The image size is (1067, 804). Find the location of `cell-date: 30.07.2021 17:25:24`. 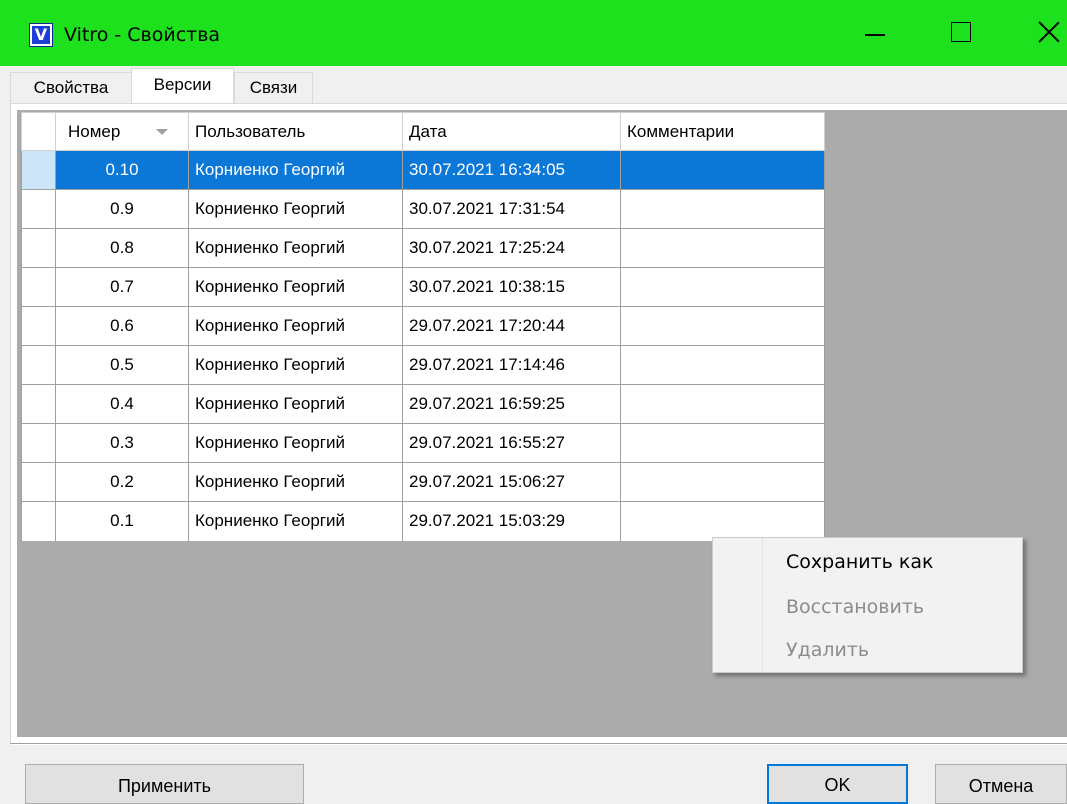

cell-date: 30.07.2021 17:25:24 is located at coordinates (511, 248).